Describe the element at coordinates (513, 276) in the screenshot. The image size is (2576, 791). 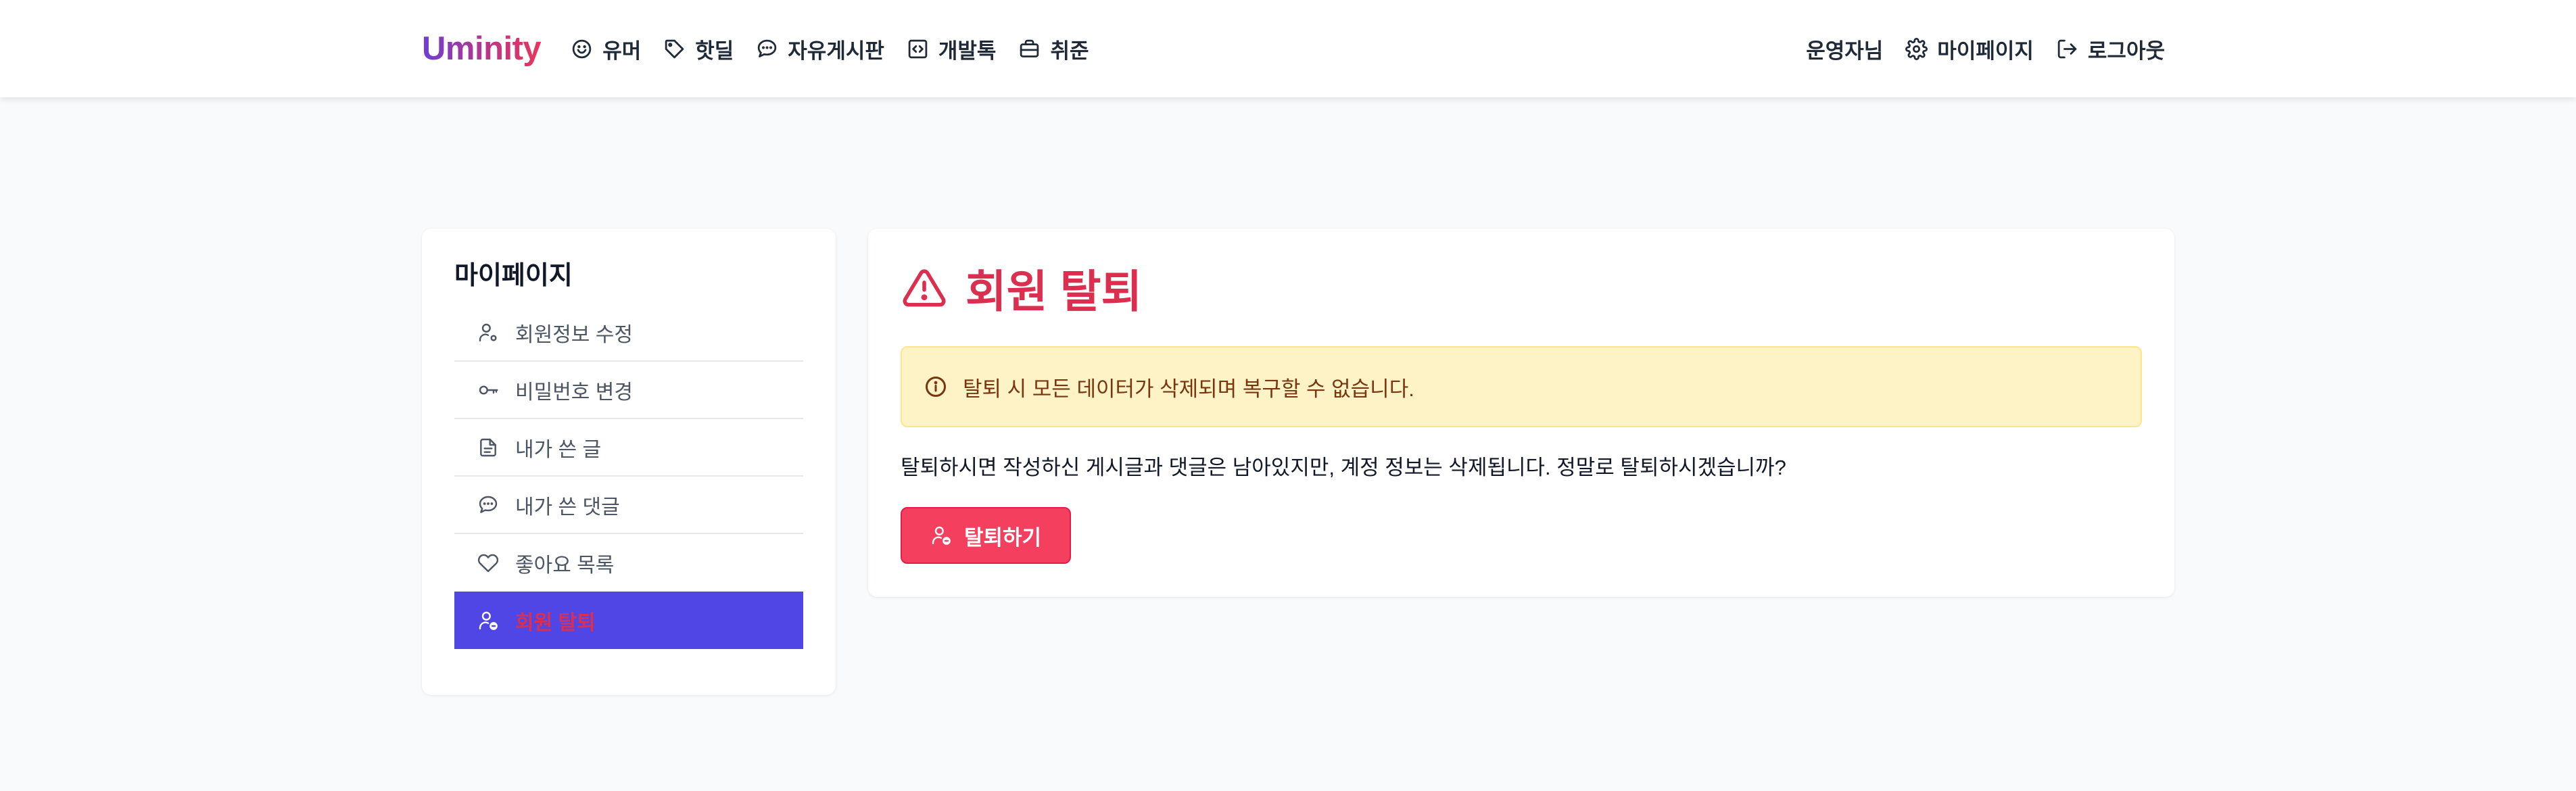
I see `sidebar-title: 마이페이지` at that location.